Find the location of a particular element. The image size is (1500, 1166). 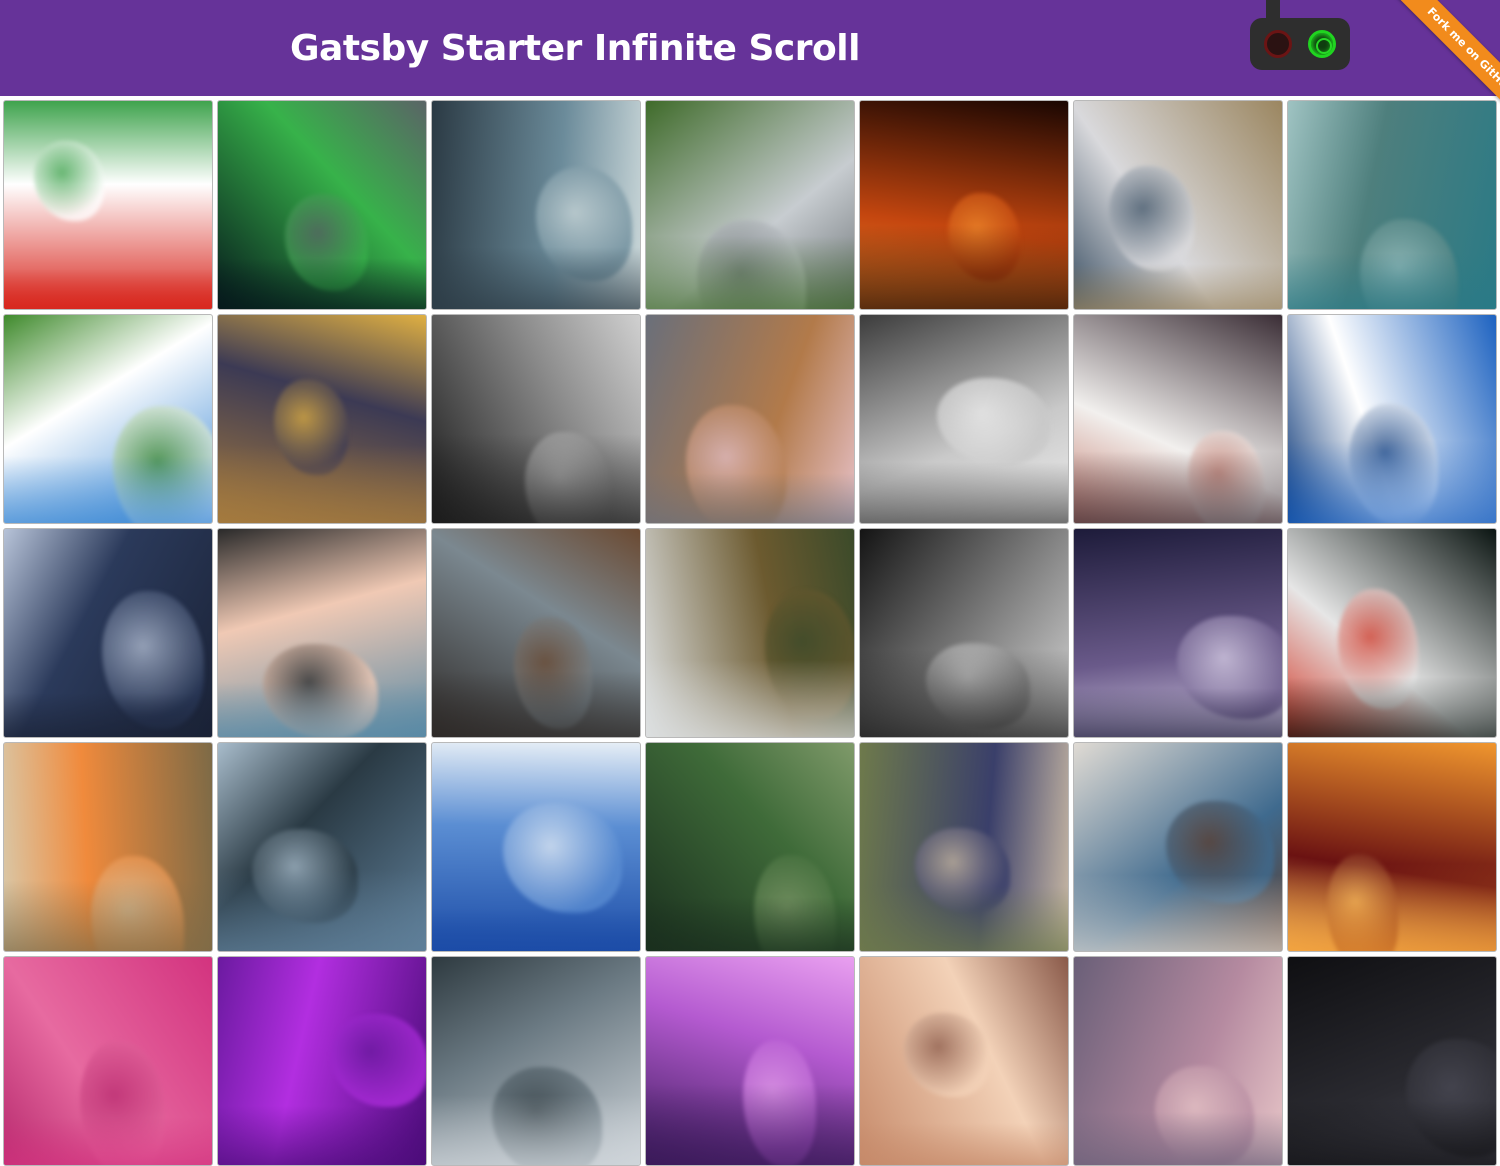

site-header: Gatsby Starter Infinite Scroll is located at coordinates (750, 48).